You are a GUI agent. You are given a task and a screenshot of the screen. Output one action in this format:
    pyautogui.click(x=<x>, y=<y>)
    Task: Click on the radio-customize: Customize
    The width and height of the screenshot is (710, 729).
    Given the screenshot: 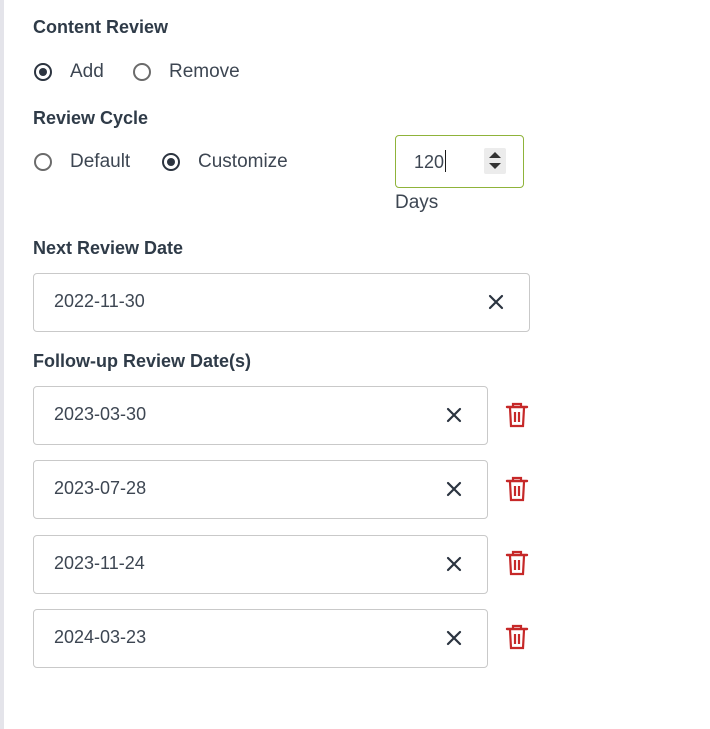 What is the action you would take?
    pyautogui.click(x=225, y=162)
    